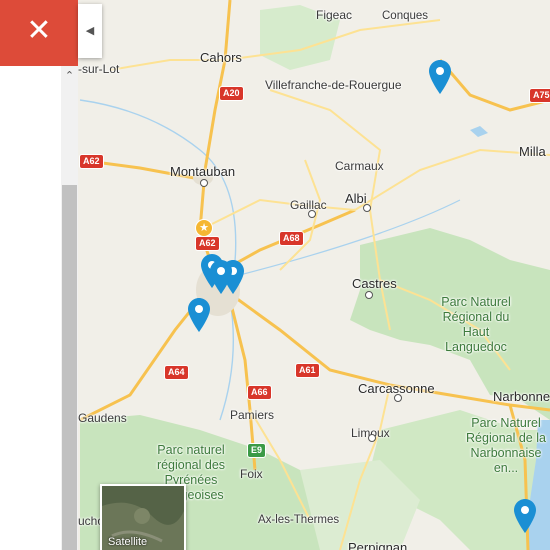 This screenshot has width=550, height=550. Describe the element at coordinates (378, 545) in the screenshot. I see `town-label: Perpignan` at that location.